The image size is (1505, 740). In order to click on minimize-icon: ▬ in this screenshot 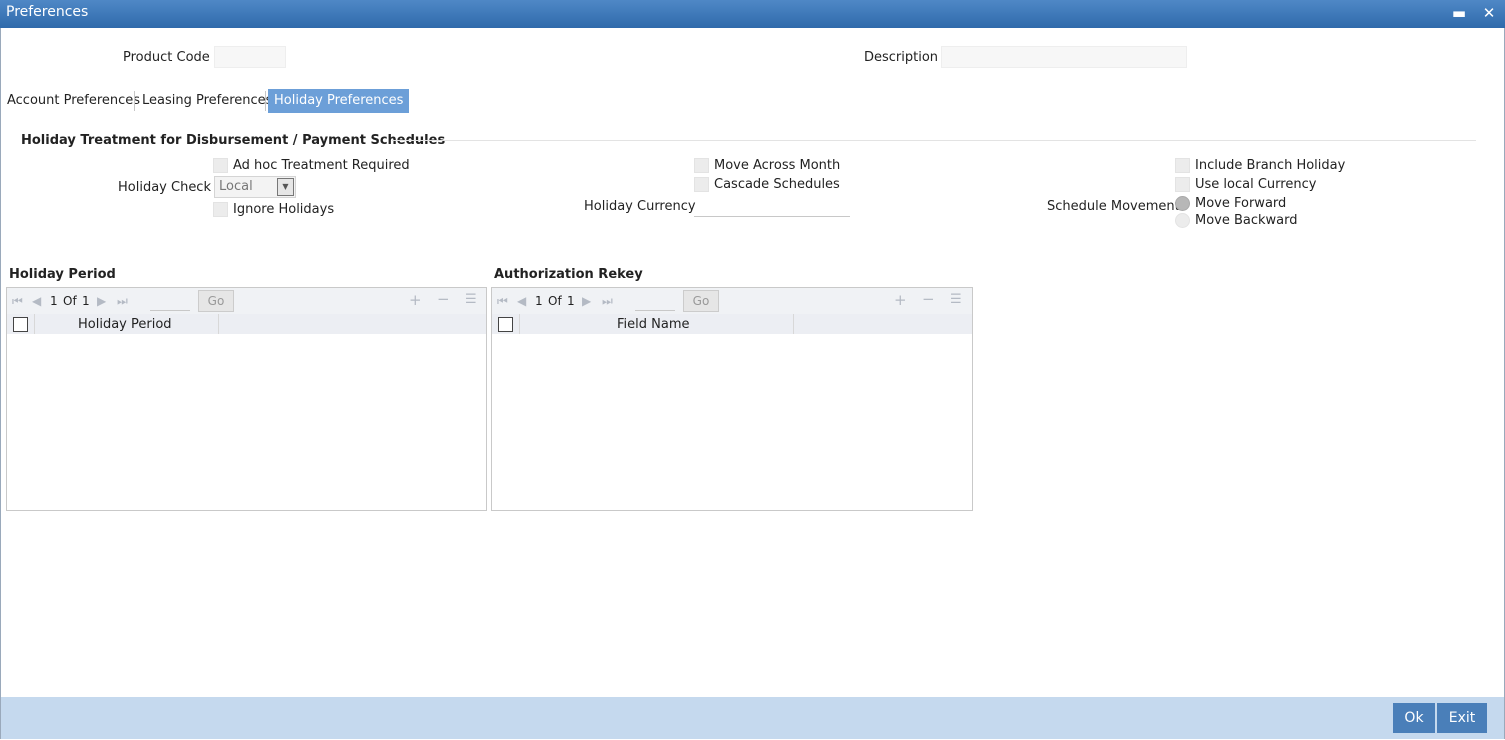, I will do `click(1459, 13)`.